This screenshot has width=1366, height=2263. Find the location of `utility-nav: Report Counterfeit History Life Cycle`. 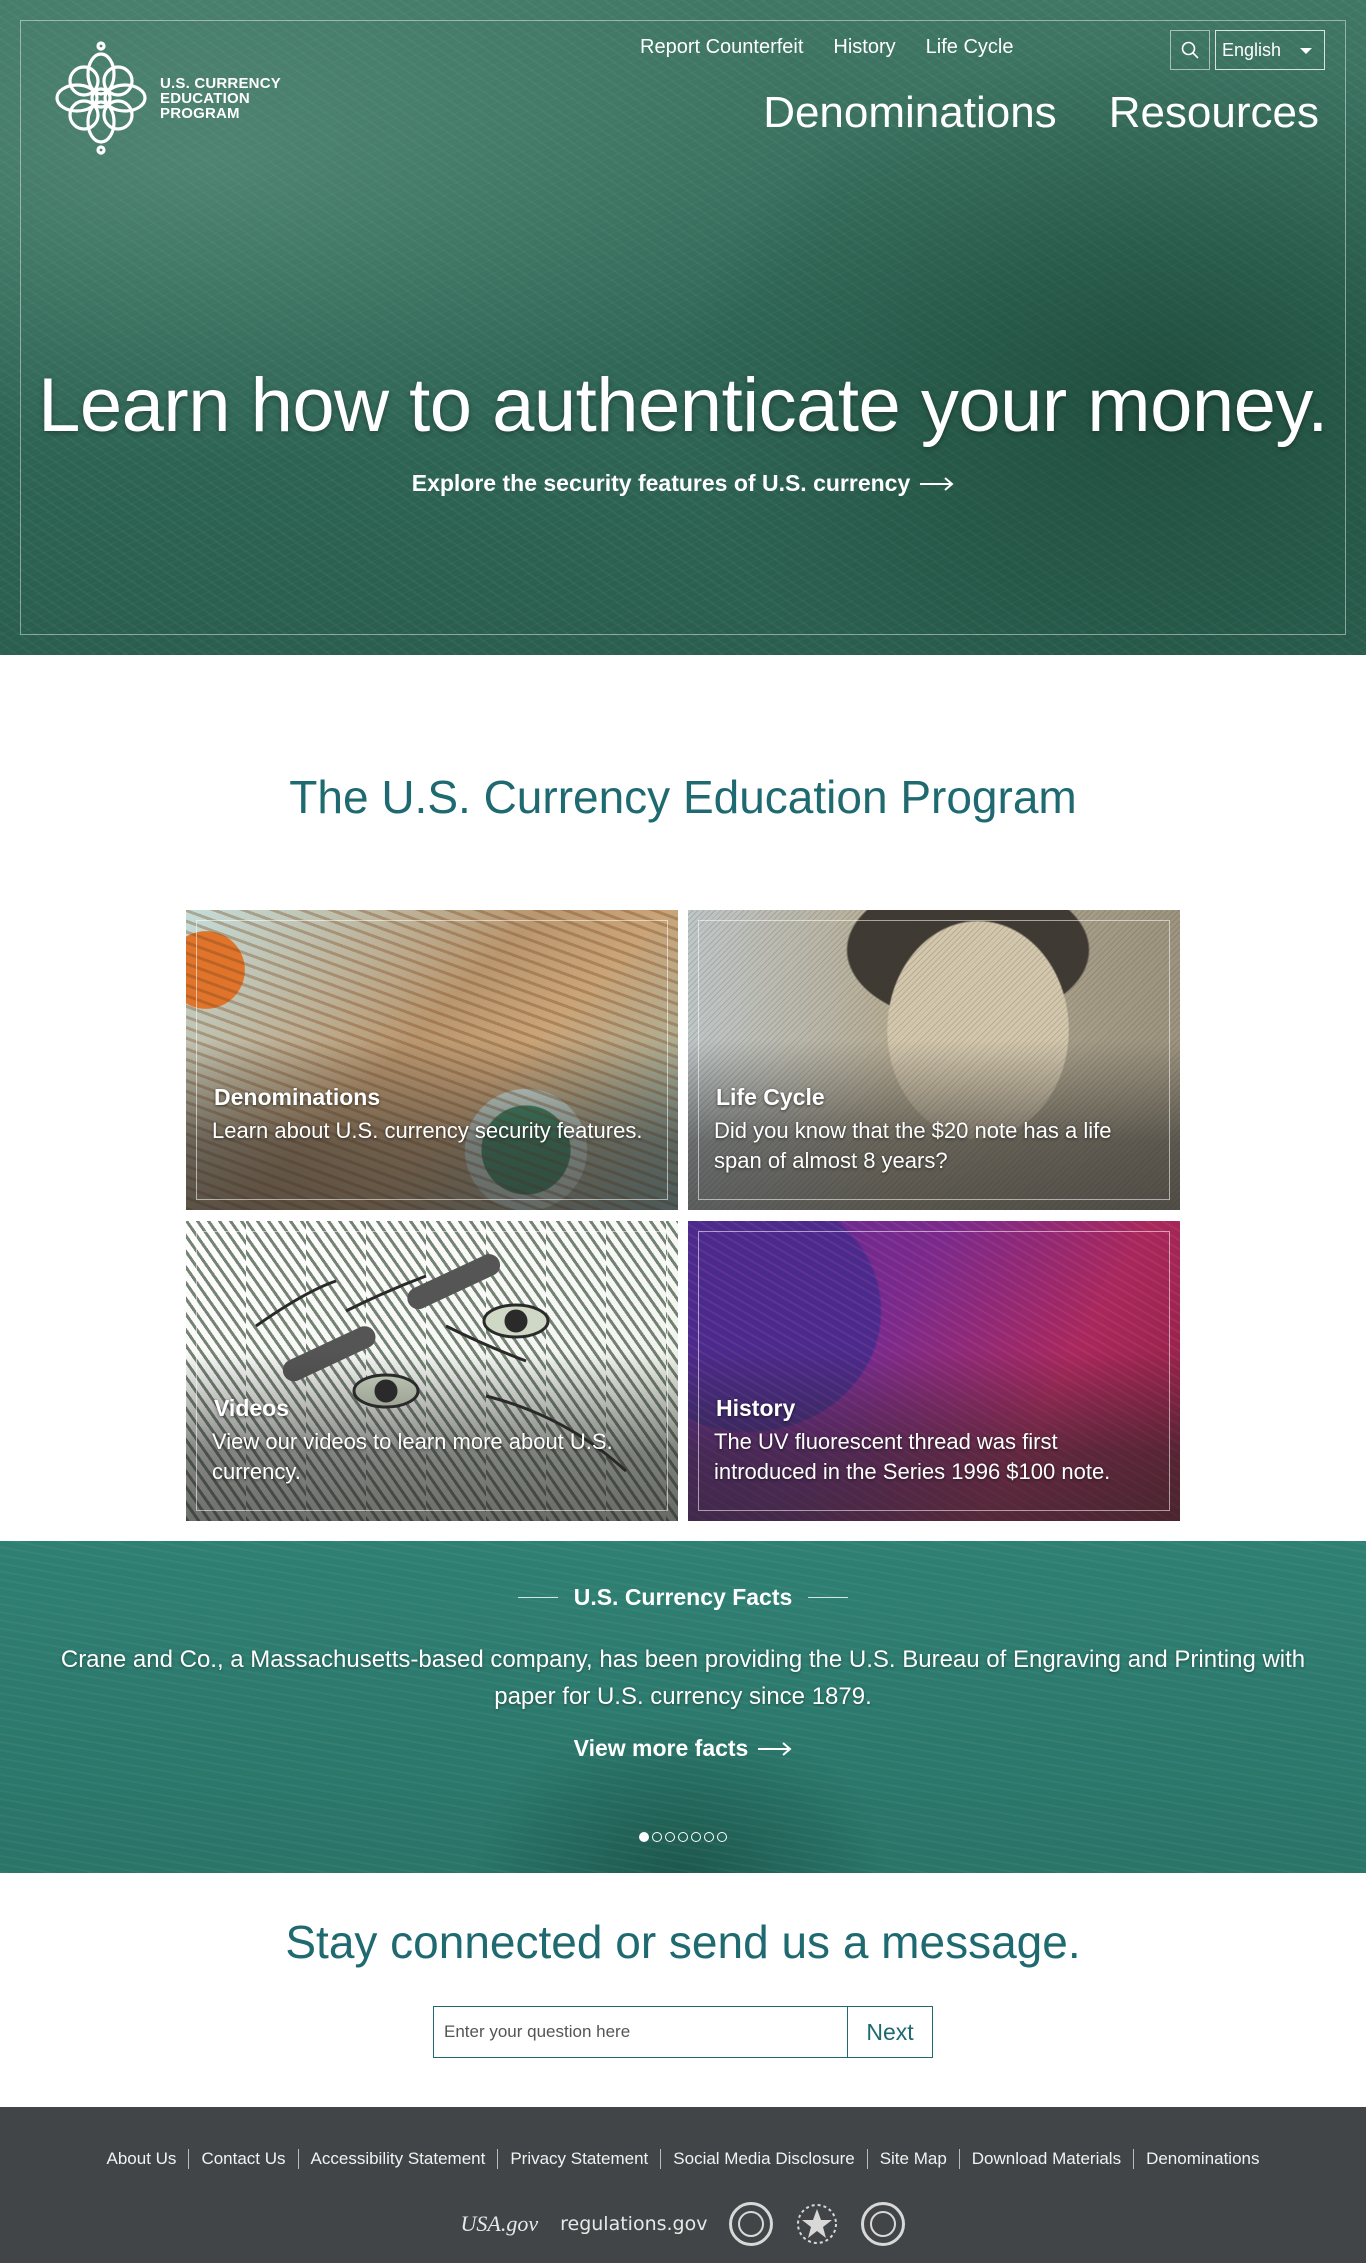

utility-nav: Report Counterfeit History Life Cycle is located at coordinates (826, 47).